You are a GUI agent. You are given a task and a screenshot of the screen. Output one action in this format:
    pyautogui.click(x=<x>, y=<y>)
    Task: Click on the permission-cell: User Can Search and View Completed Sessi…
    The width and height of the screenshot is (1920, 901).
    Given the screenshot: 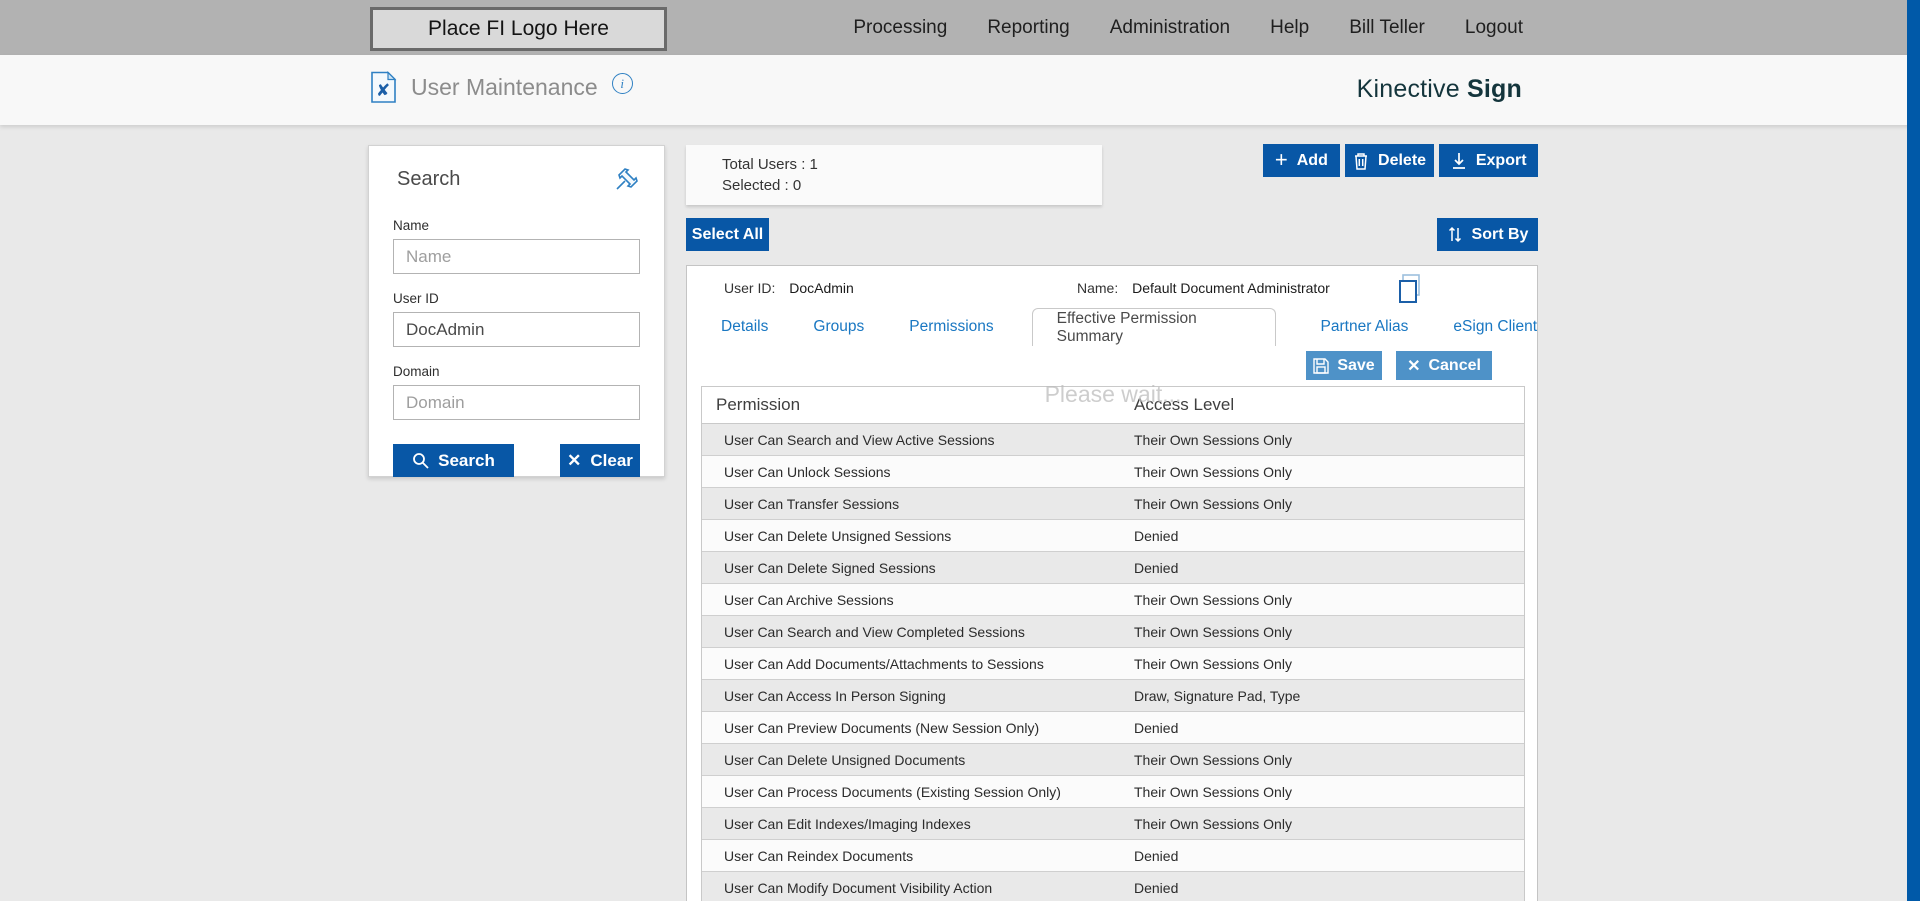 What is the action you would take?
    pyautogui.click(x=874, y=631)
    